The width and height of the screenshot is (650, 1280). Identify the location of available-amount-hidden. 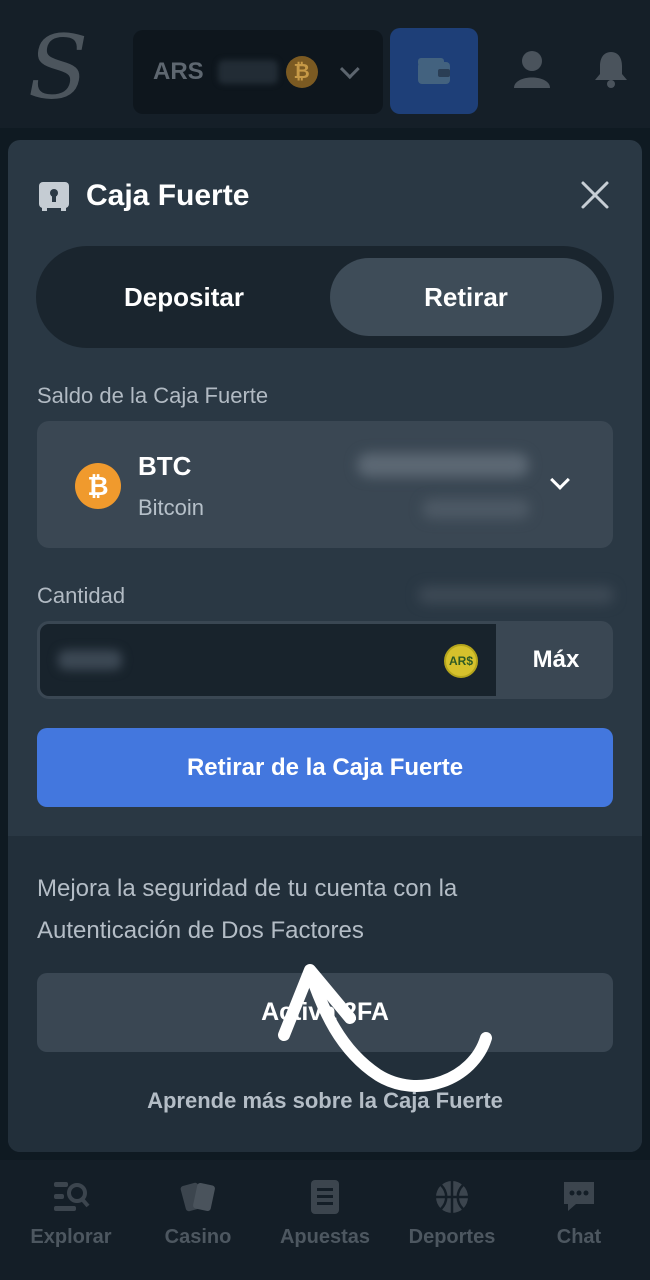
(516, 595).